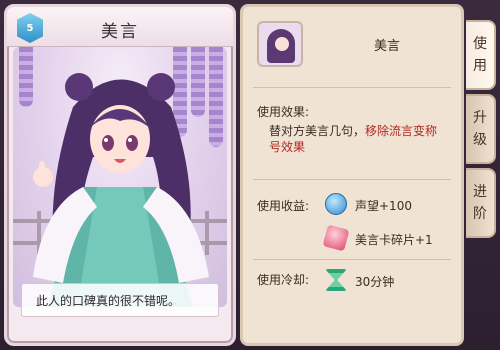  I want to click on tab-use-char-2: 用, so click(480, 66).